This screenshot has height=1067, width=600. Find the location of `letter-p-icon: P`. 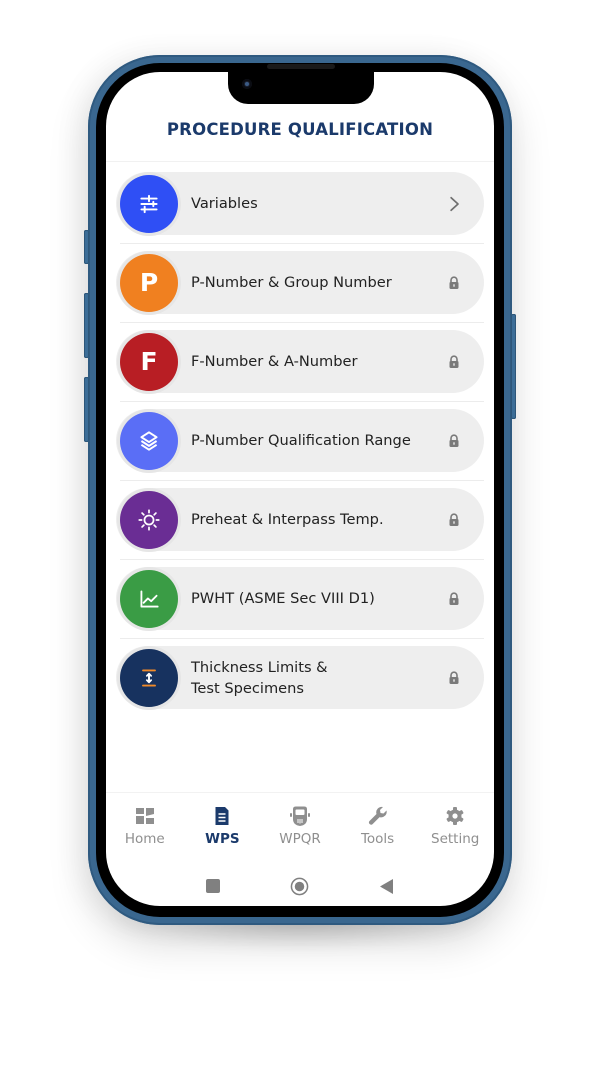

letter-p-icon: P is located at coordinates (149, 282).